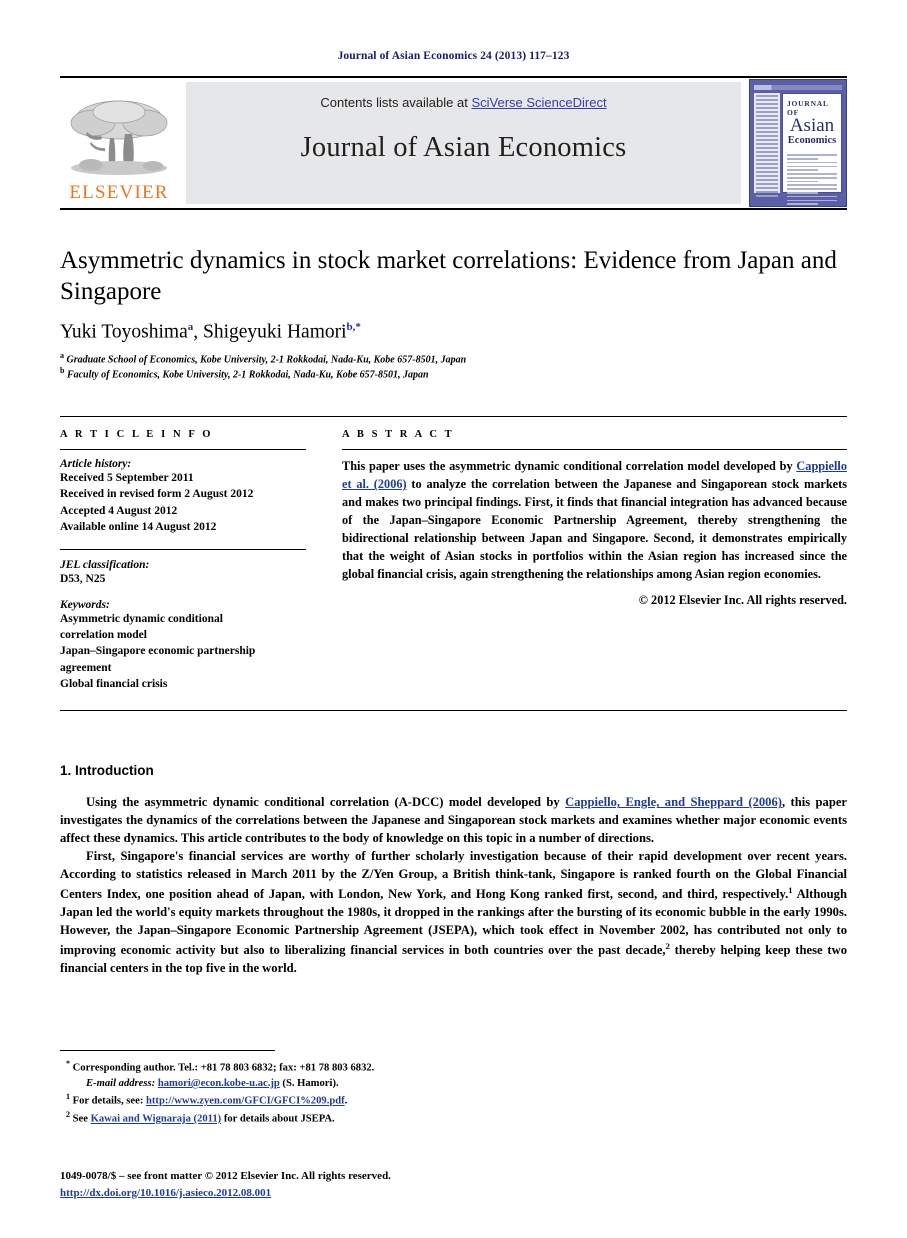 The width and height of the screenshot is (907, 1238). Describe the element at coordinates (275, 332) in the screenshot. I see `author-name-2: Shigeyuki Hamori` at that location.